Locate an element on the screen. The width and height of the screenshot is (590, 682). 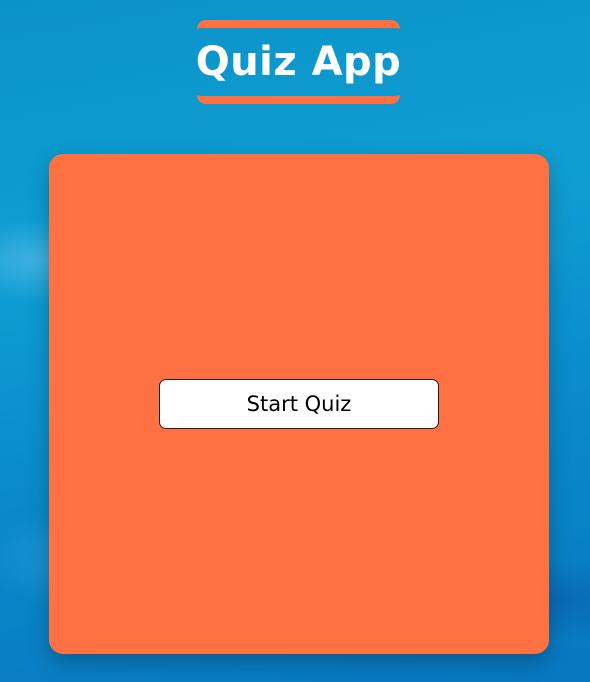
page-title: Quiz App is located at coordinates (298, 62).